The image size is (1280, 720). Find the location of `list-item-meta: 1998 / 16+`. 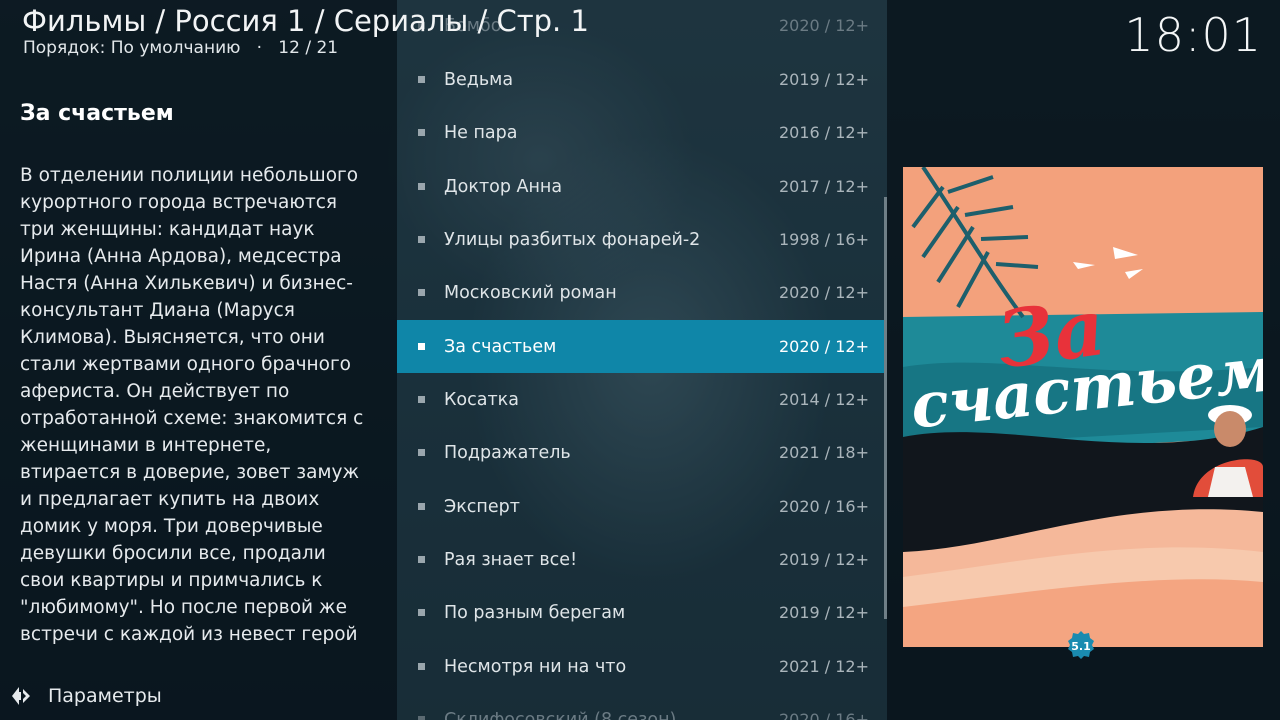

list-item-meta: 1998 / 16+ is located at coordinates (823, 239).